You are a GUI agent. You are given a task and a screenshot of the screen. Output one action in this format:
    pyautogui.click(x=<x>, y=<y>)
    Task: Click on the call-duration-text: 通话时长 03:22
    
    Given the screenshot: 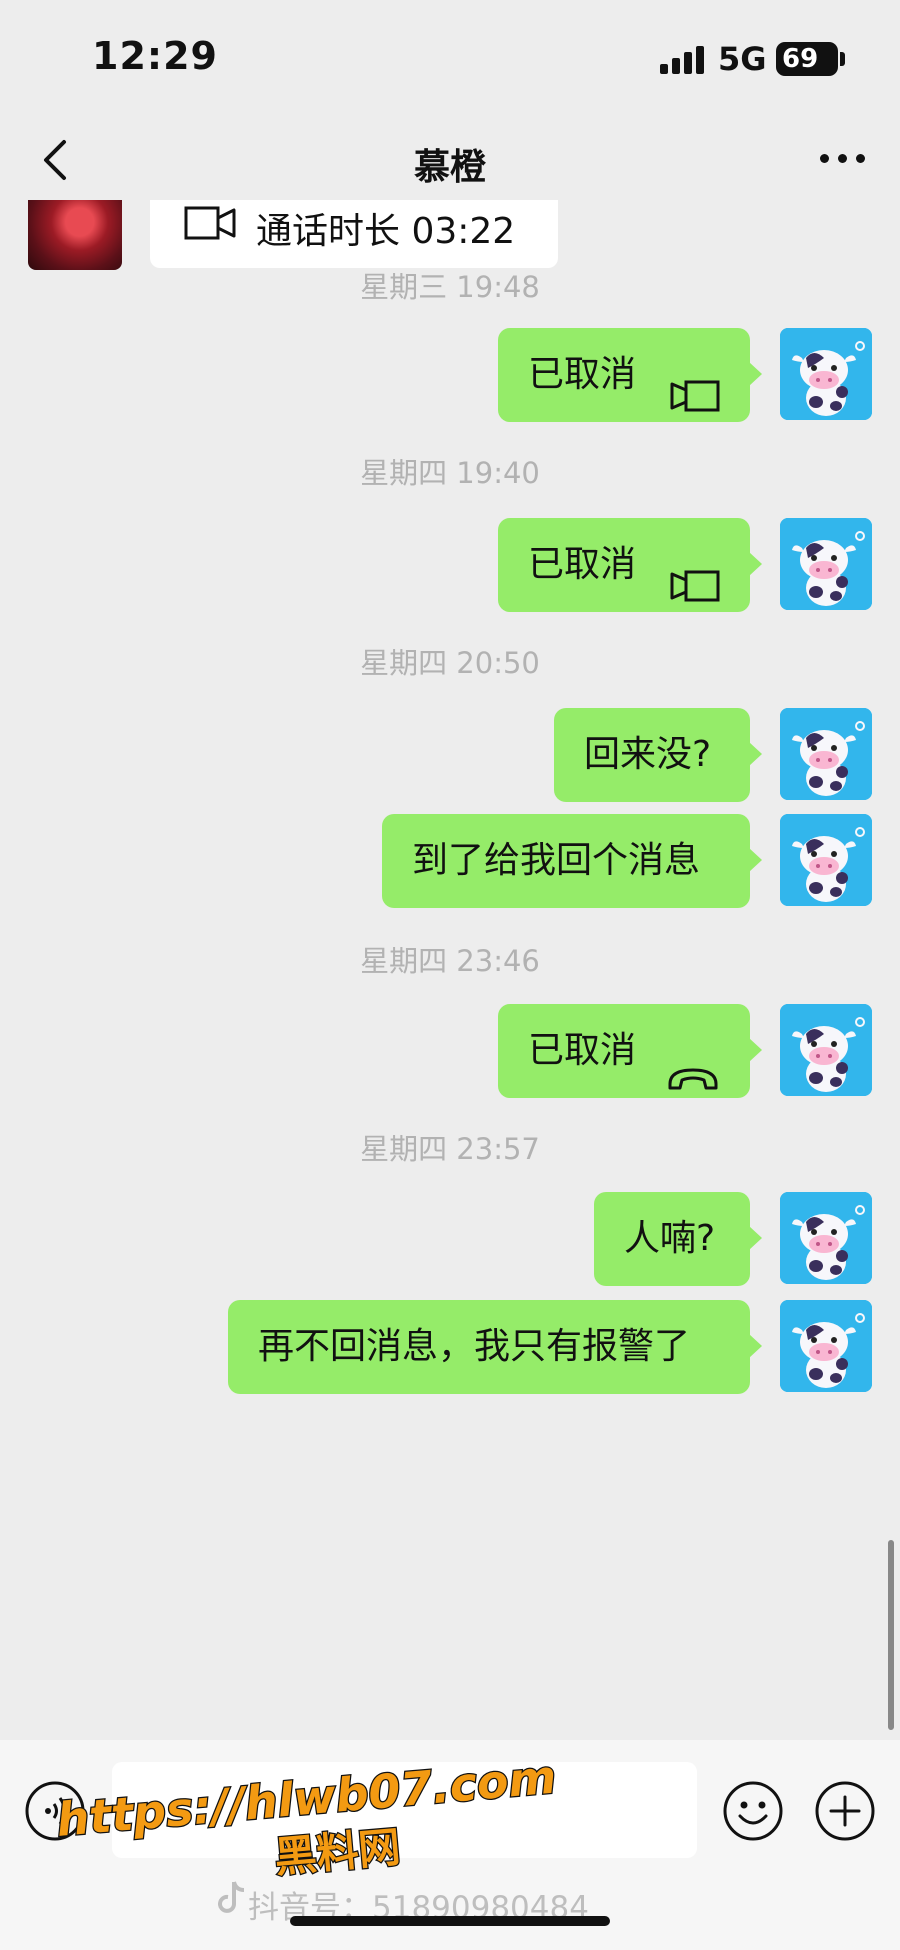 What is the action you would take?
    pyautogui.click(x=386, y=231)
    